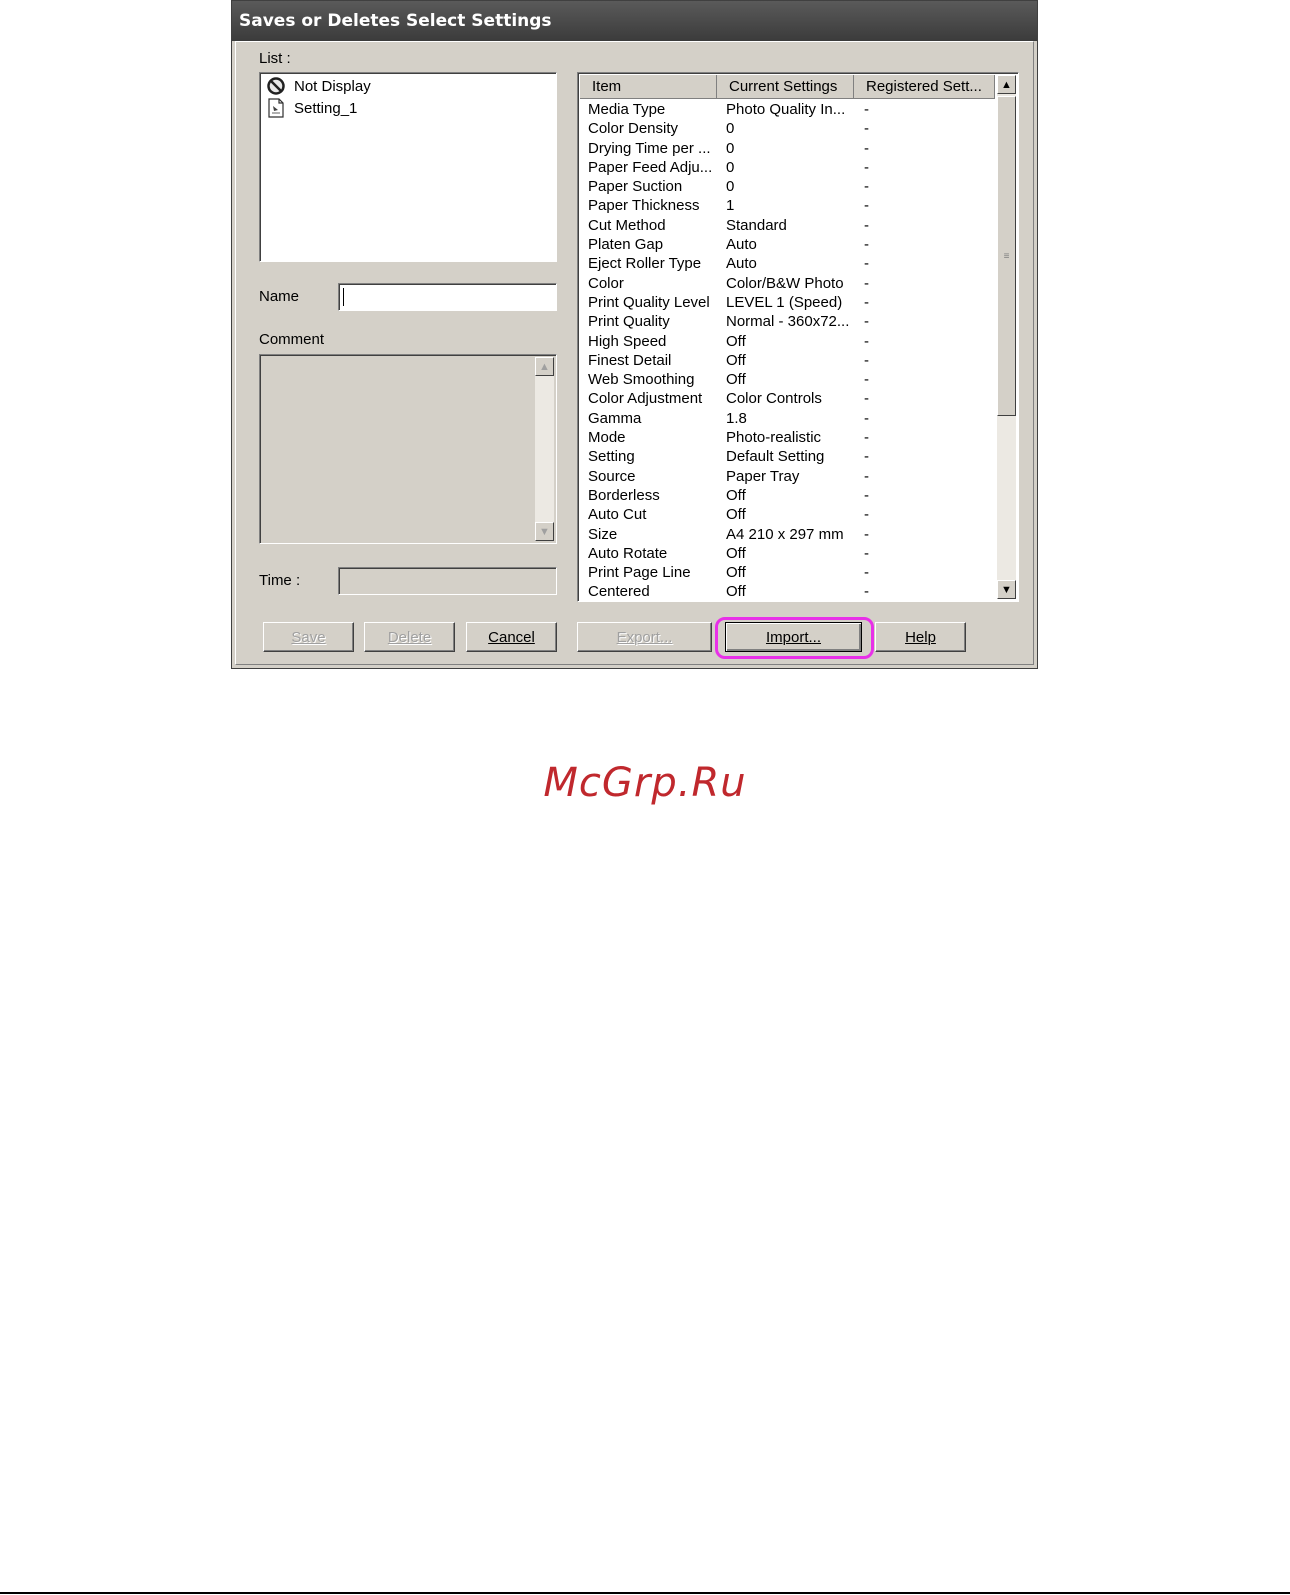 This screenshot has height=1595, width=1290. What do you see at coordinates (280, 580) in the screenshot?
I see `time-label: Time :` at bounding box center [280, 580].